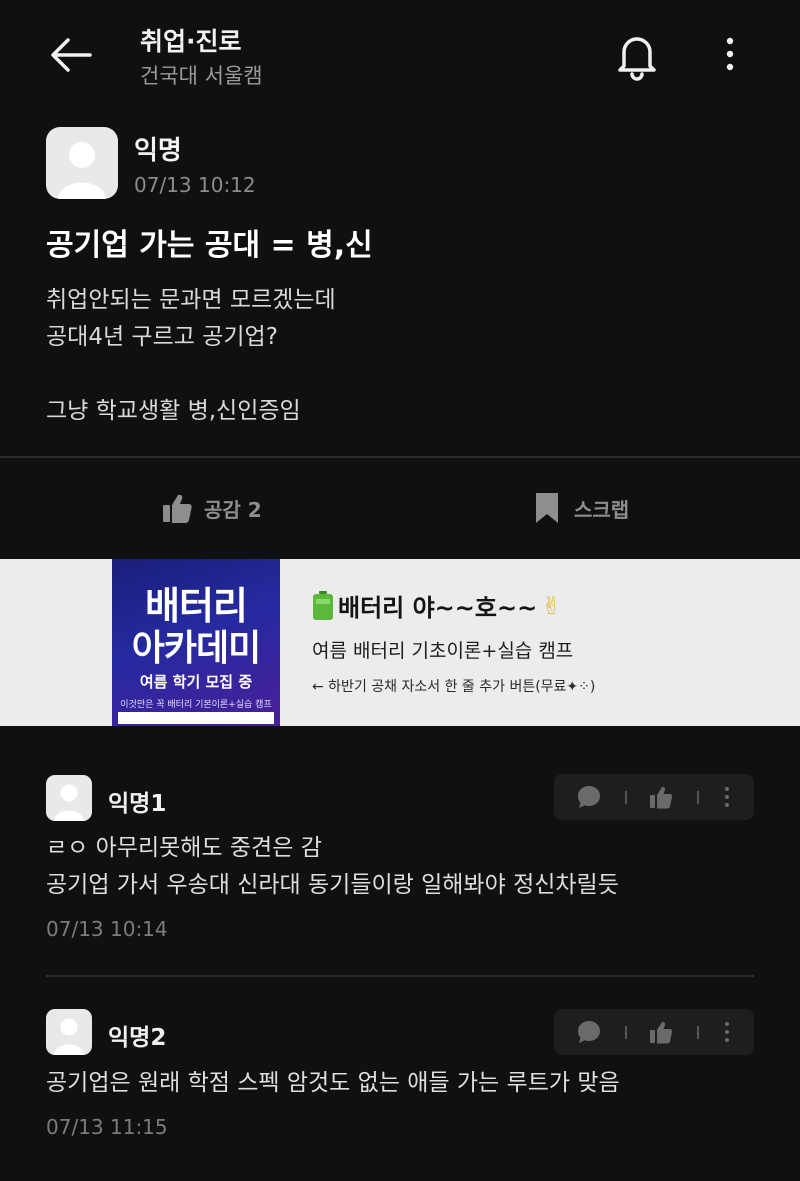  Describe the element at coordinates (201, 76) in the screenshot. I see `board-subtitle: 건국대 서울캠` at that location.